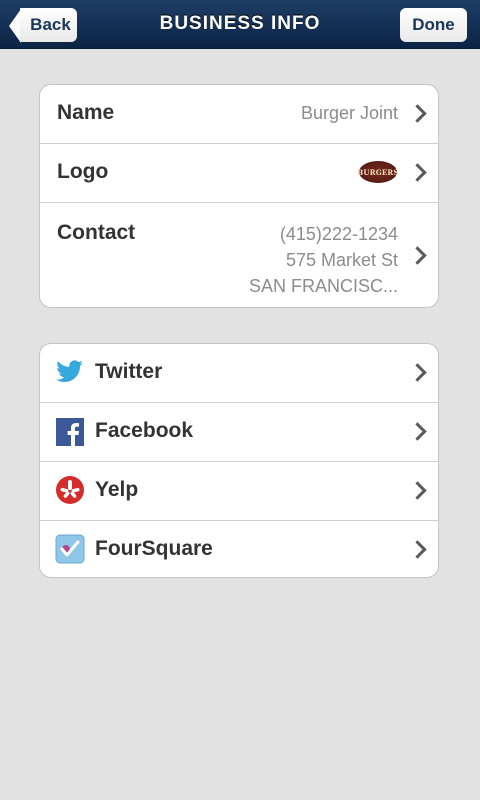  What do you see at coordinates (240, 24) in the screenshot?
I see `navigation-bar: BUSINESS INFO Back Done` at bounding box center [240, 24].